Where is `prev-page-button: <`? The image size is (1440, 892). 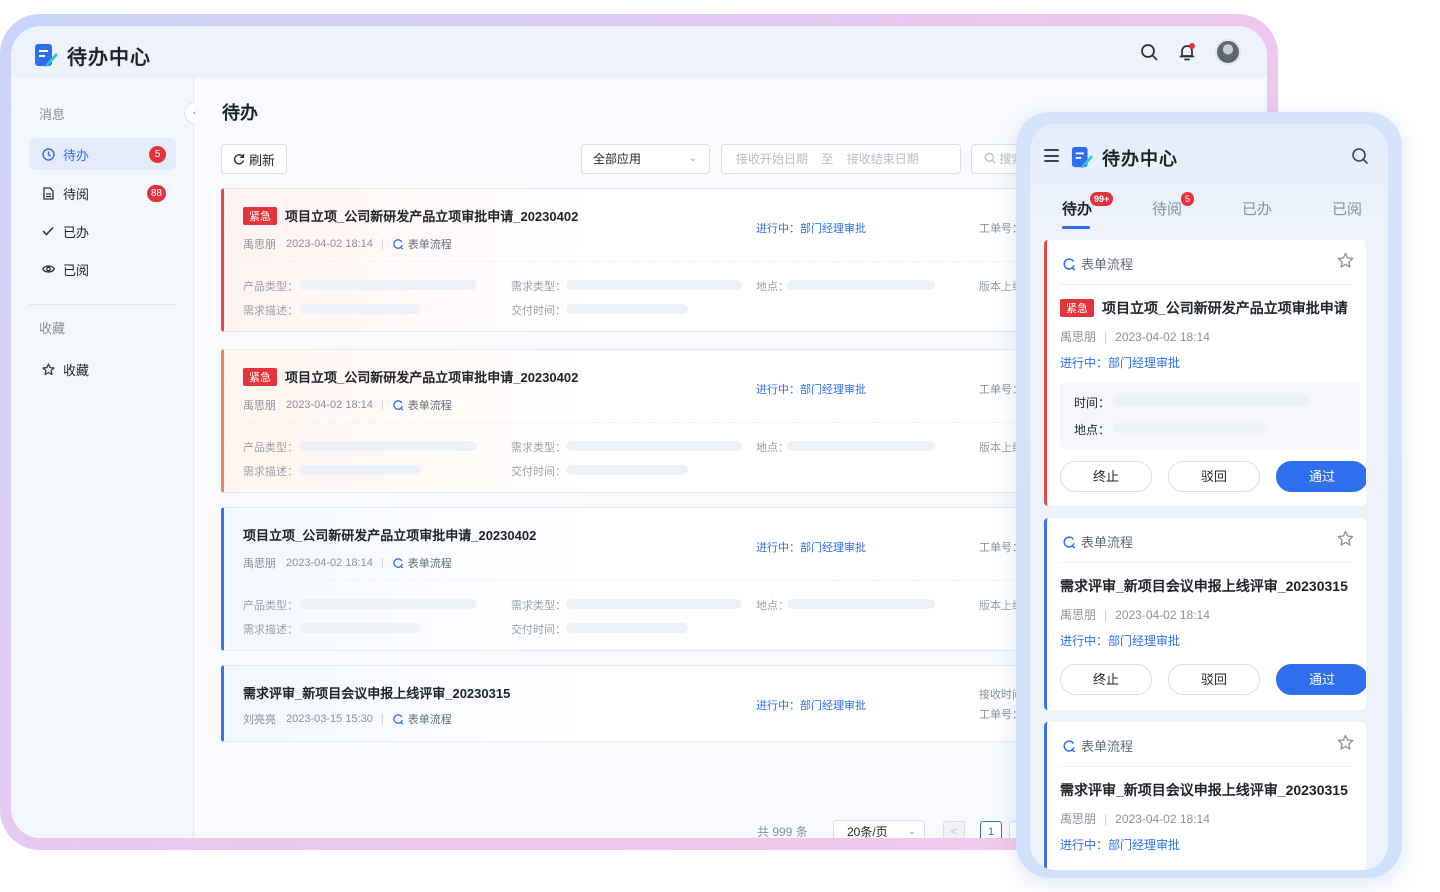
prev-page-button: < is located at coordinates (954, 829).